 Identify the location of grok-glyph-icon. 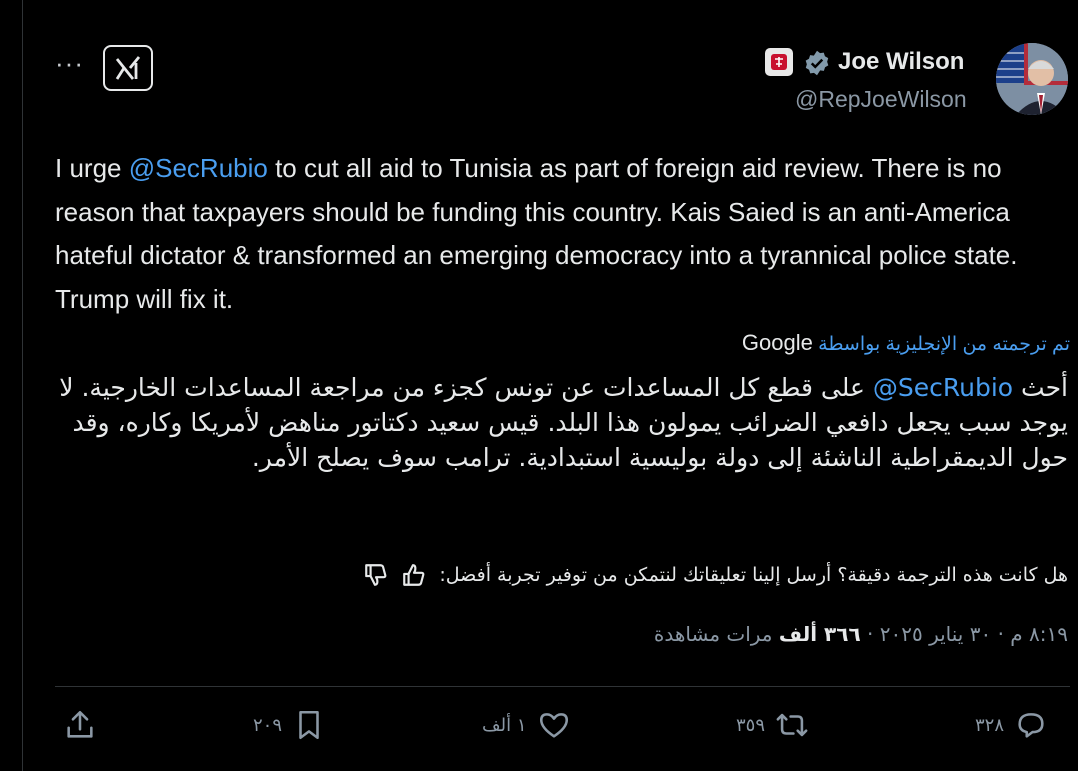
(128, 68).